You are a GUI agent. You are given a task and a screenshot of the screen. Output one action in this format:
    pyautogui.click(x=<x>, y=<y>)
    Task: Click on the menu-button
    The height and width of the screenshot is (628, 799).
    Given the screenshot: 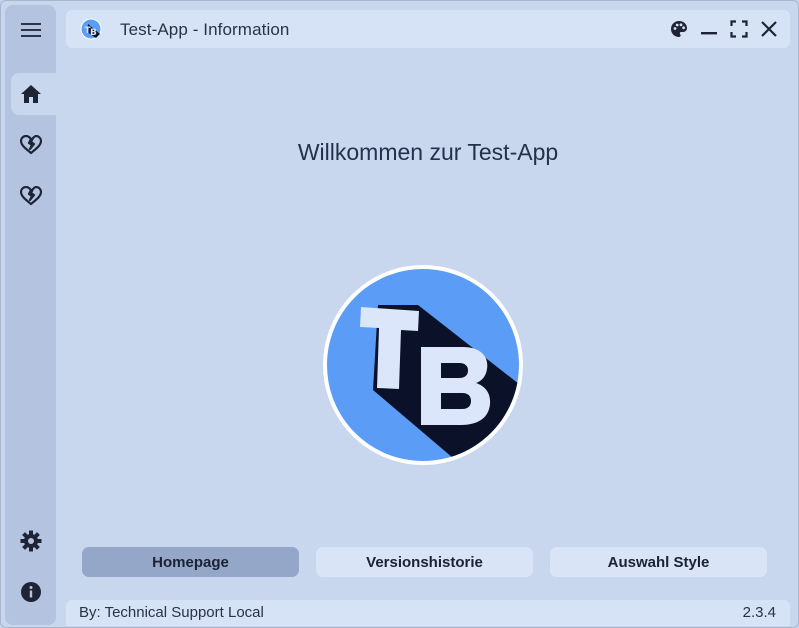 What is the action you would take?
    pyautogui.click(x=30, y=30)
    